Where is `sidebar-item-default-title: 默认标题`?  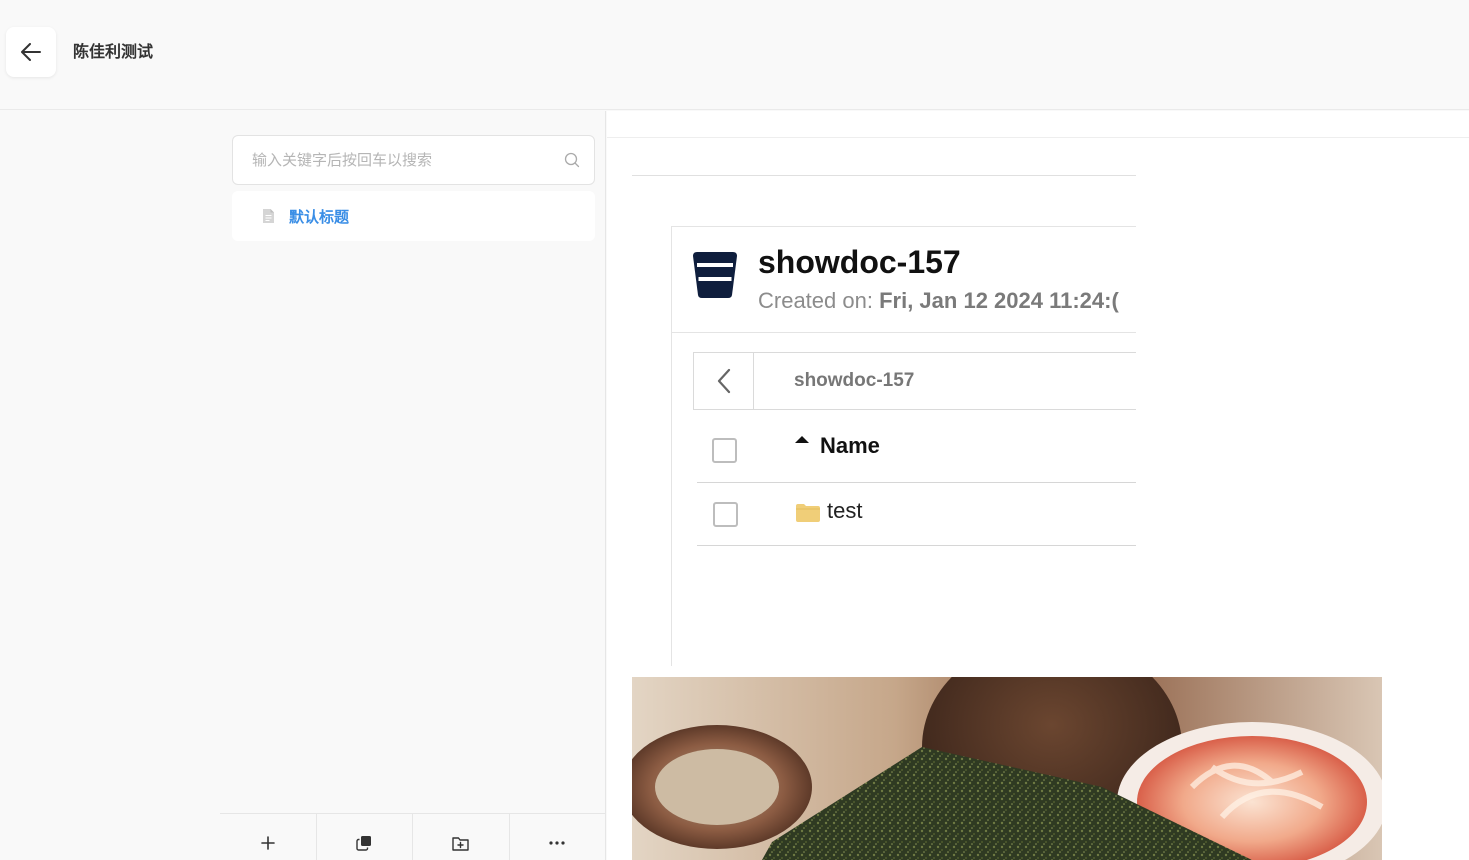 sidebar-item-default-title: 默认标题 is located at coordinates (413, 216).